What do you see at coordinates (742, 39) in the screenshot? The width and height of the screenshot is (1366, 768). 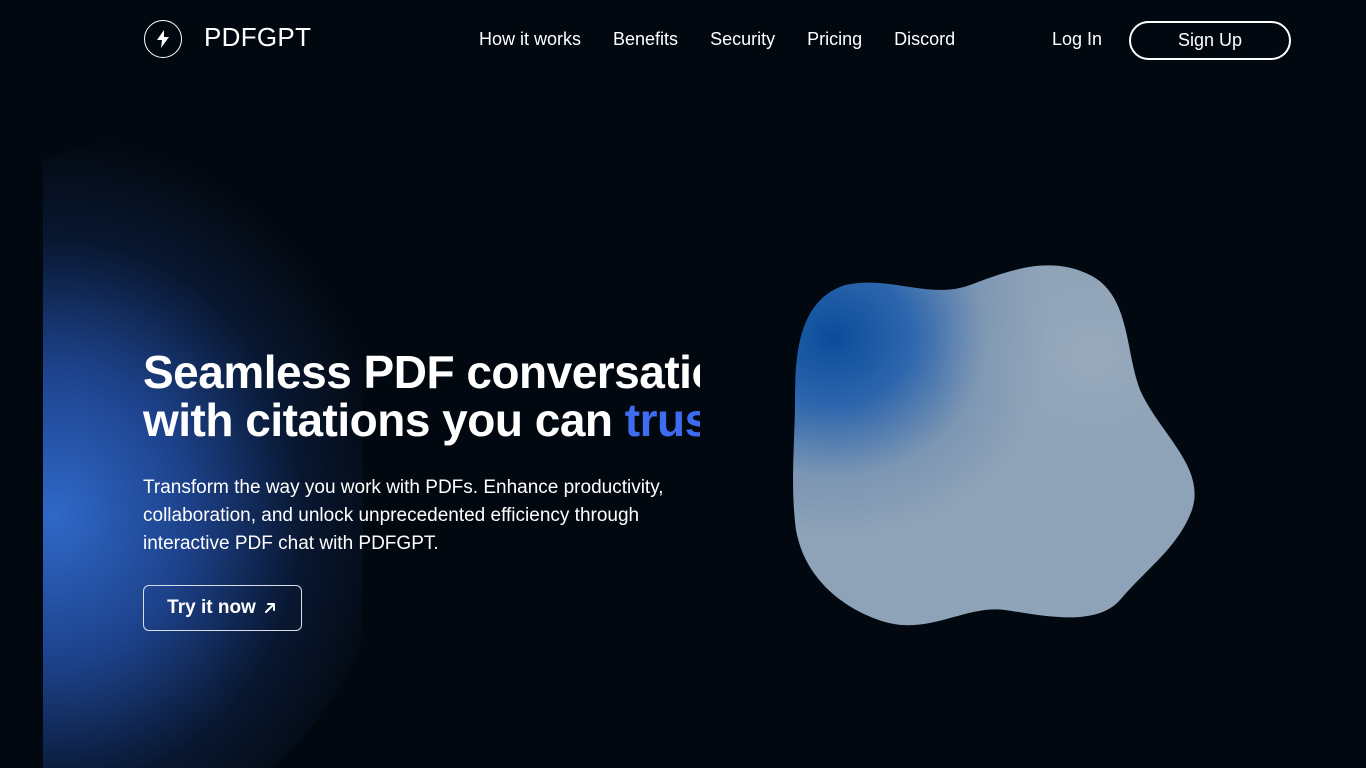 I see `nav-item-security: Security` at bounding box center [742, 39].